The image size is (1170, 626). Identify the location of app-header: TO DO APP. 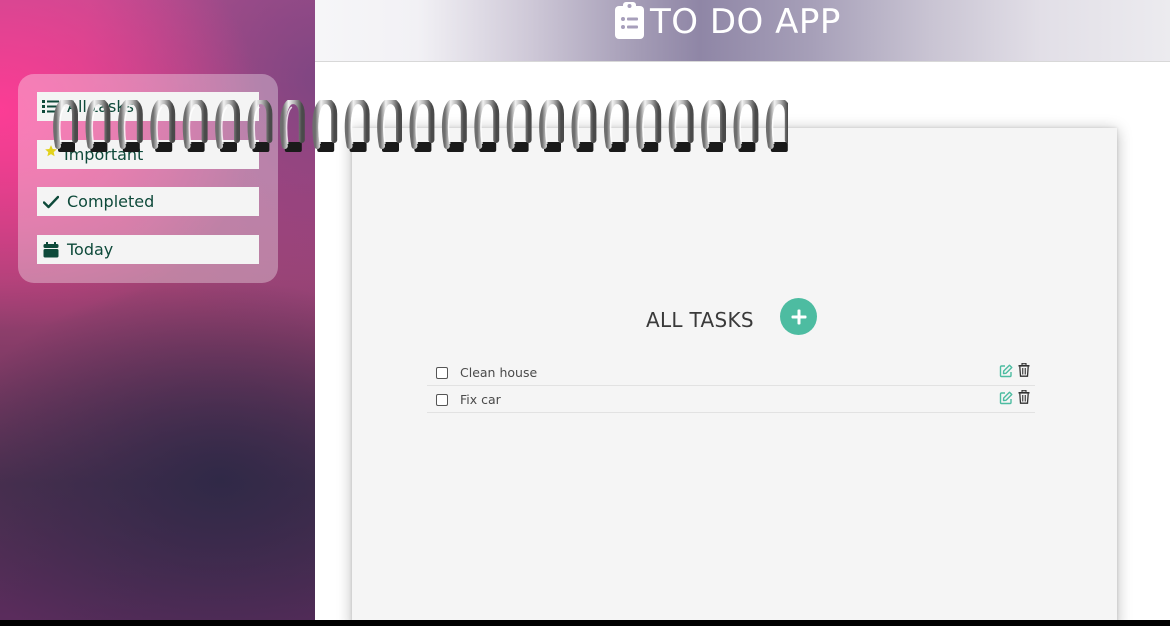
(742, 31).